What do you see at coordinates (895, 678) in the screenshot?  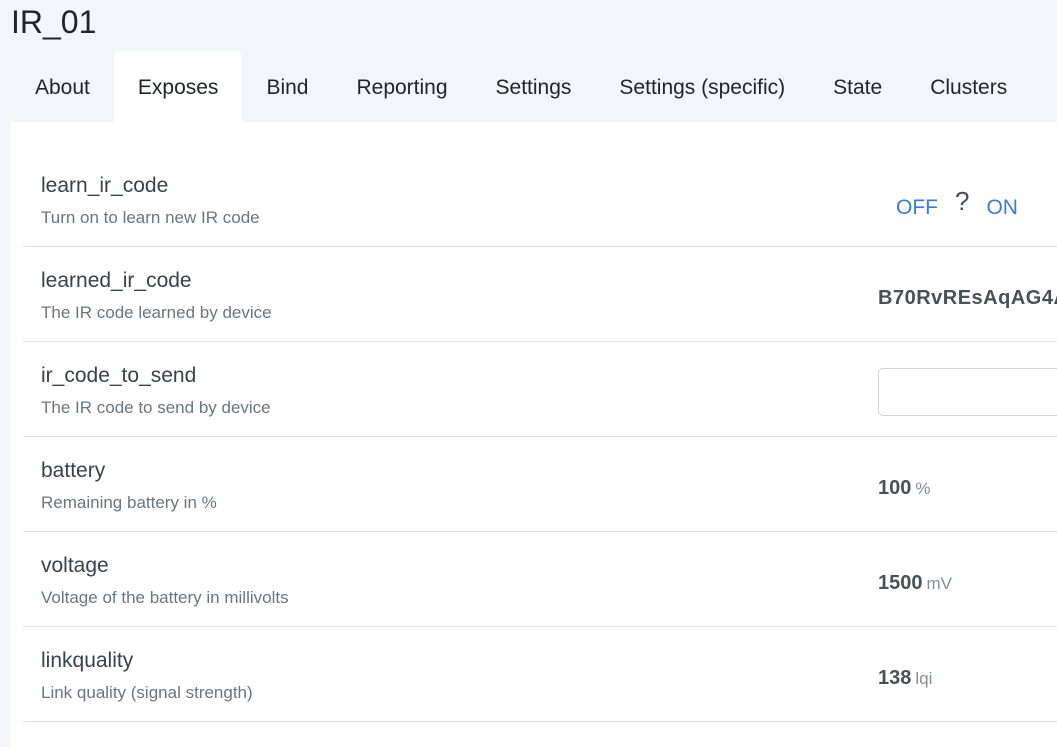 I see `linkquality-value: 138` at bounding box center [895, 678].